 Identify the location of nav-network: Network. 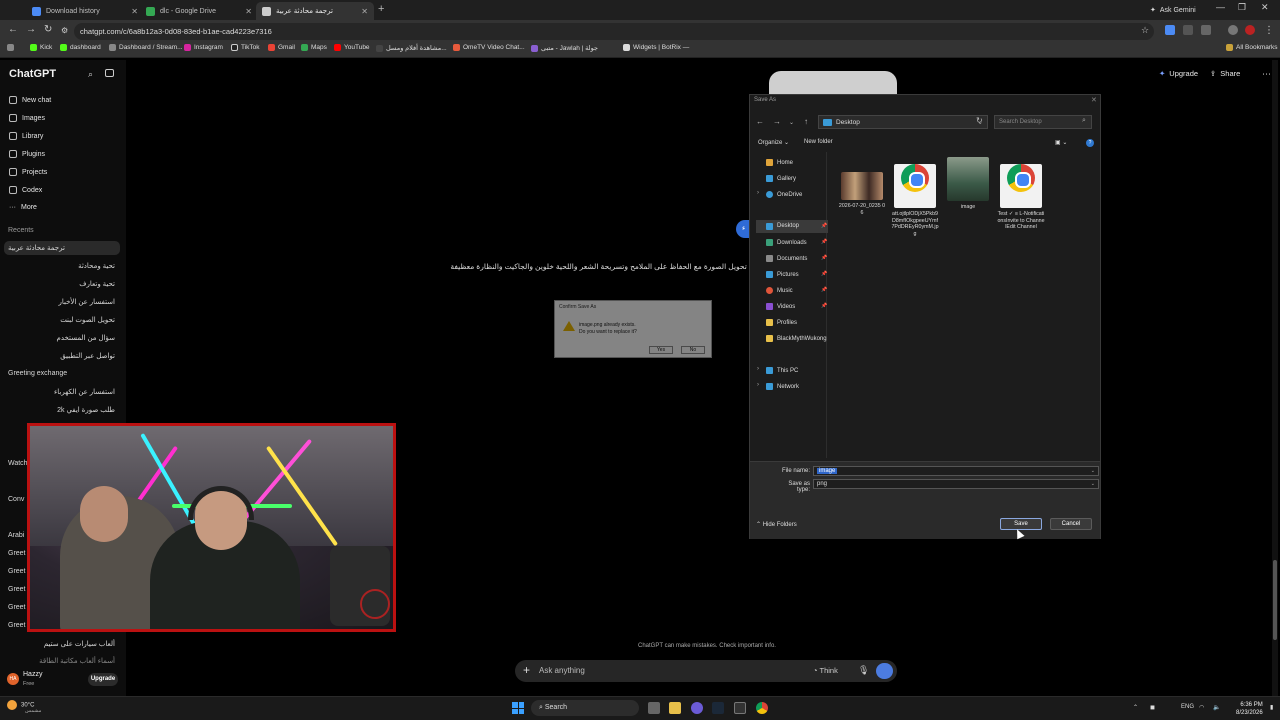
(782, 386).